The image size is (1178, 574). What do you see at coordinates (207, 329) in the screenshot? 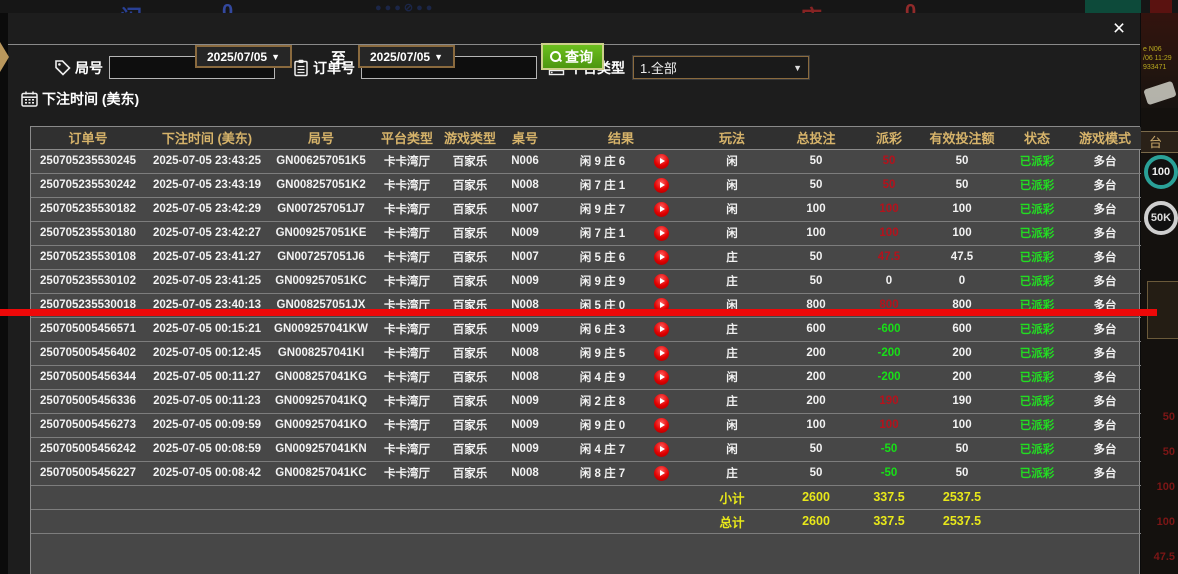
I see `time-cell: 2025-07-05 00:15:21` at bounding box center [207, 329].